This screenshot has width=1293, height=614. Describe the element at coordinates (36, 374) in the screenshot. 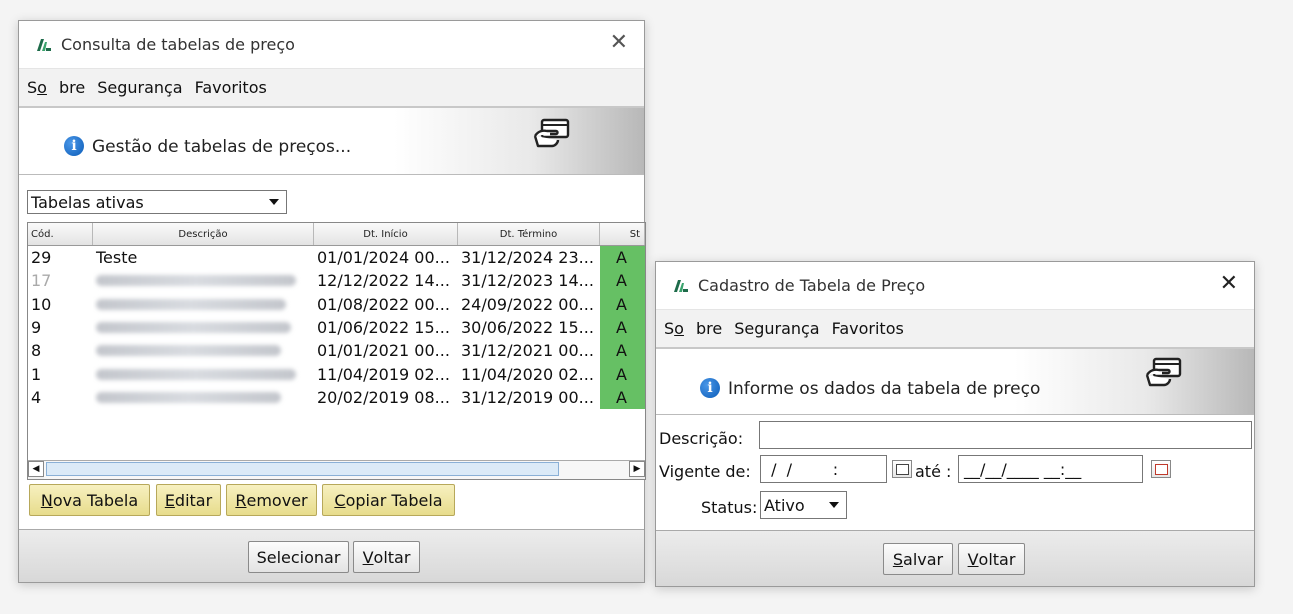

I see `cell-cod: 1` at that location.